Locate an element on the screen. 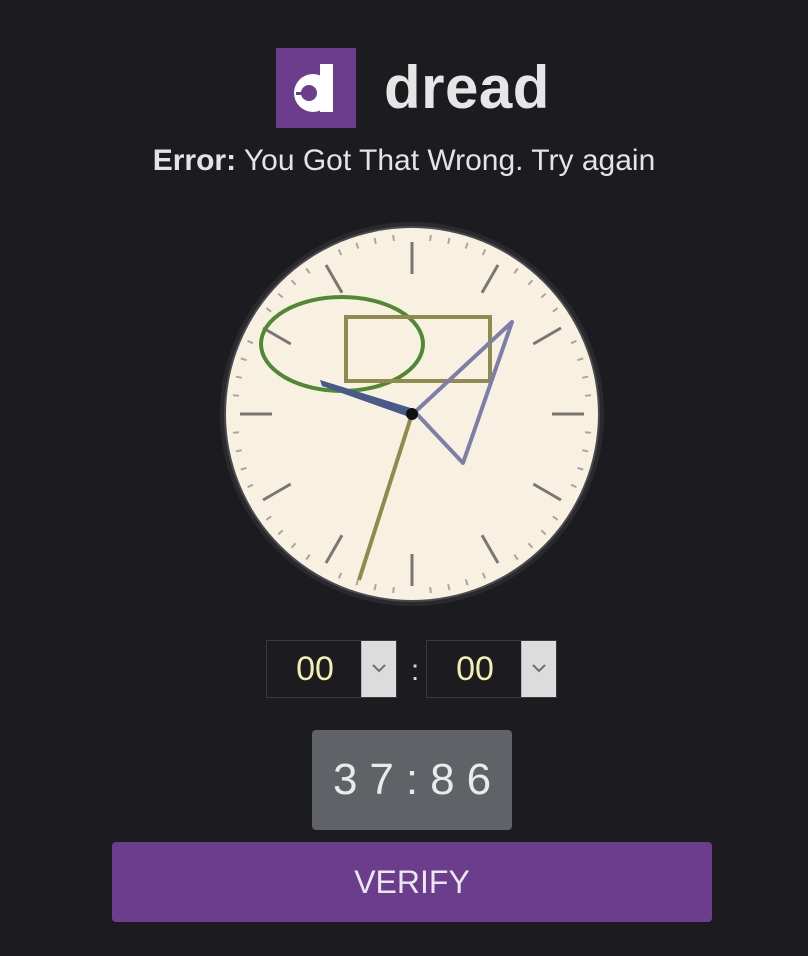  minute-select-value: 00 is located at coordinates (475, 669).